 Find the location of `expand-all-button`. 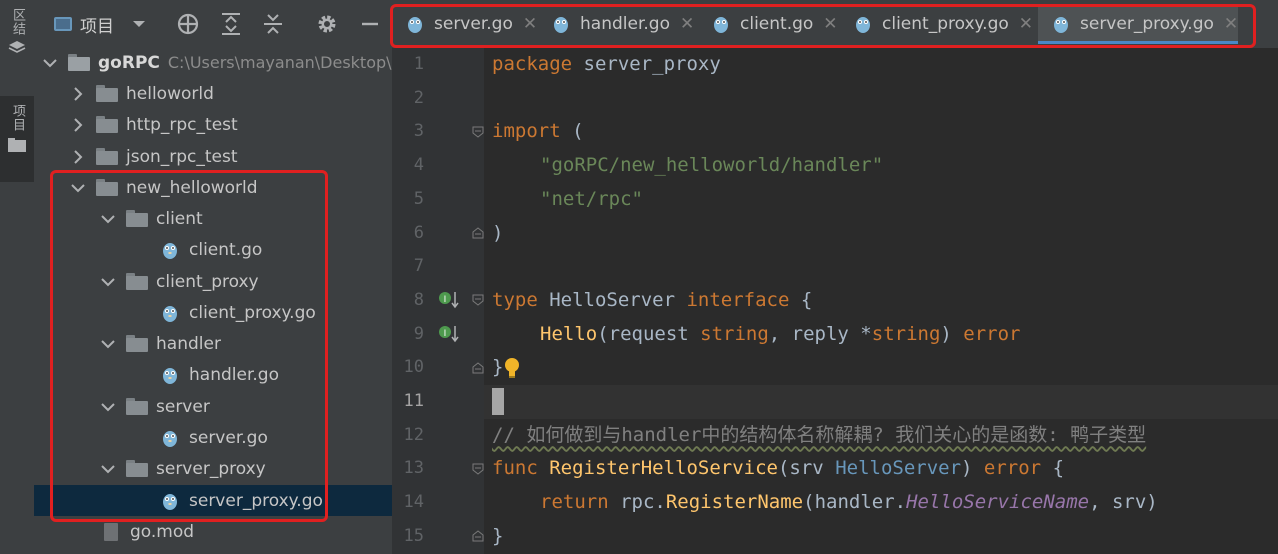

expand-all-button is located at coordinates (231, 24).